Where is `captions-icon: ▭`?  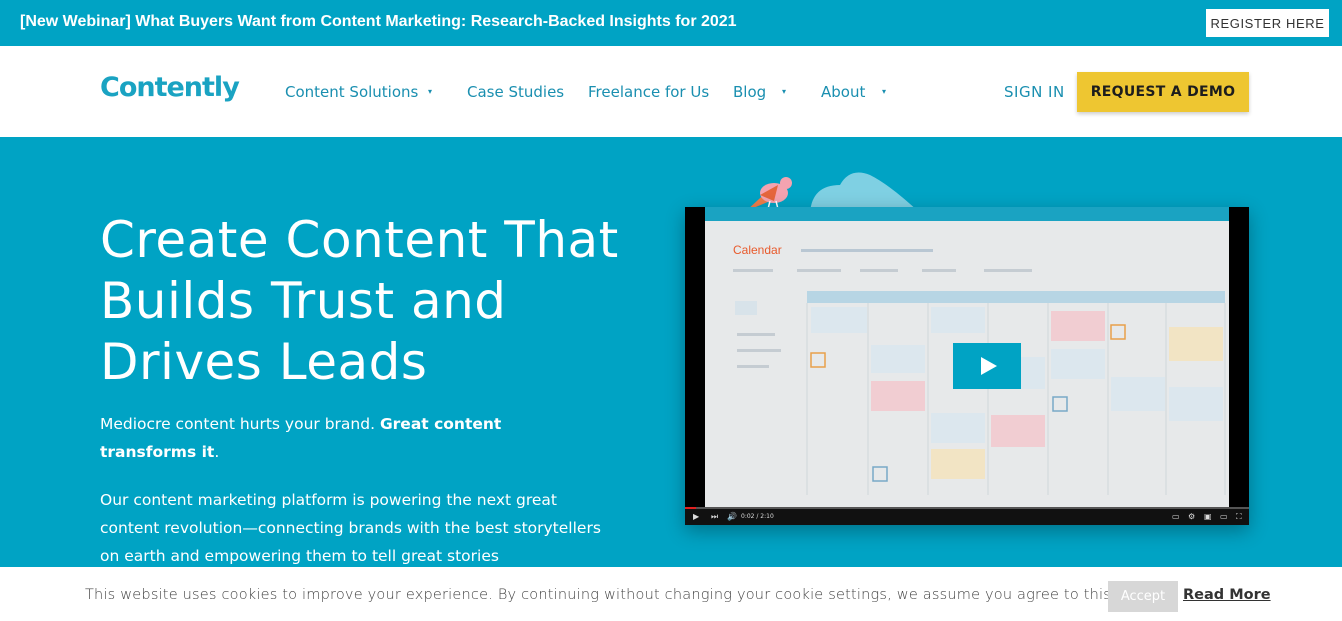 captions-icon: ▭ is located at coordinates (1176, 516).